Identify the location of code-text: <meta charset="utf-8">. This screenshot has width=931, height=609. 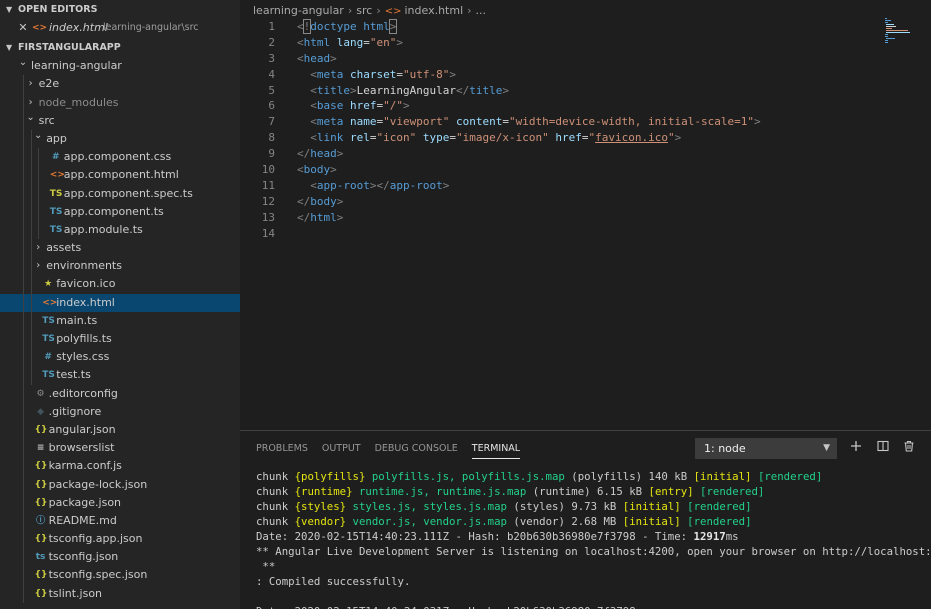
(376, 75).